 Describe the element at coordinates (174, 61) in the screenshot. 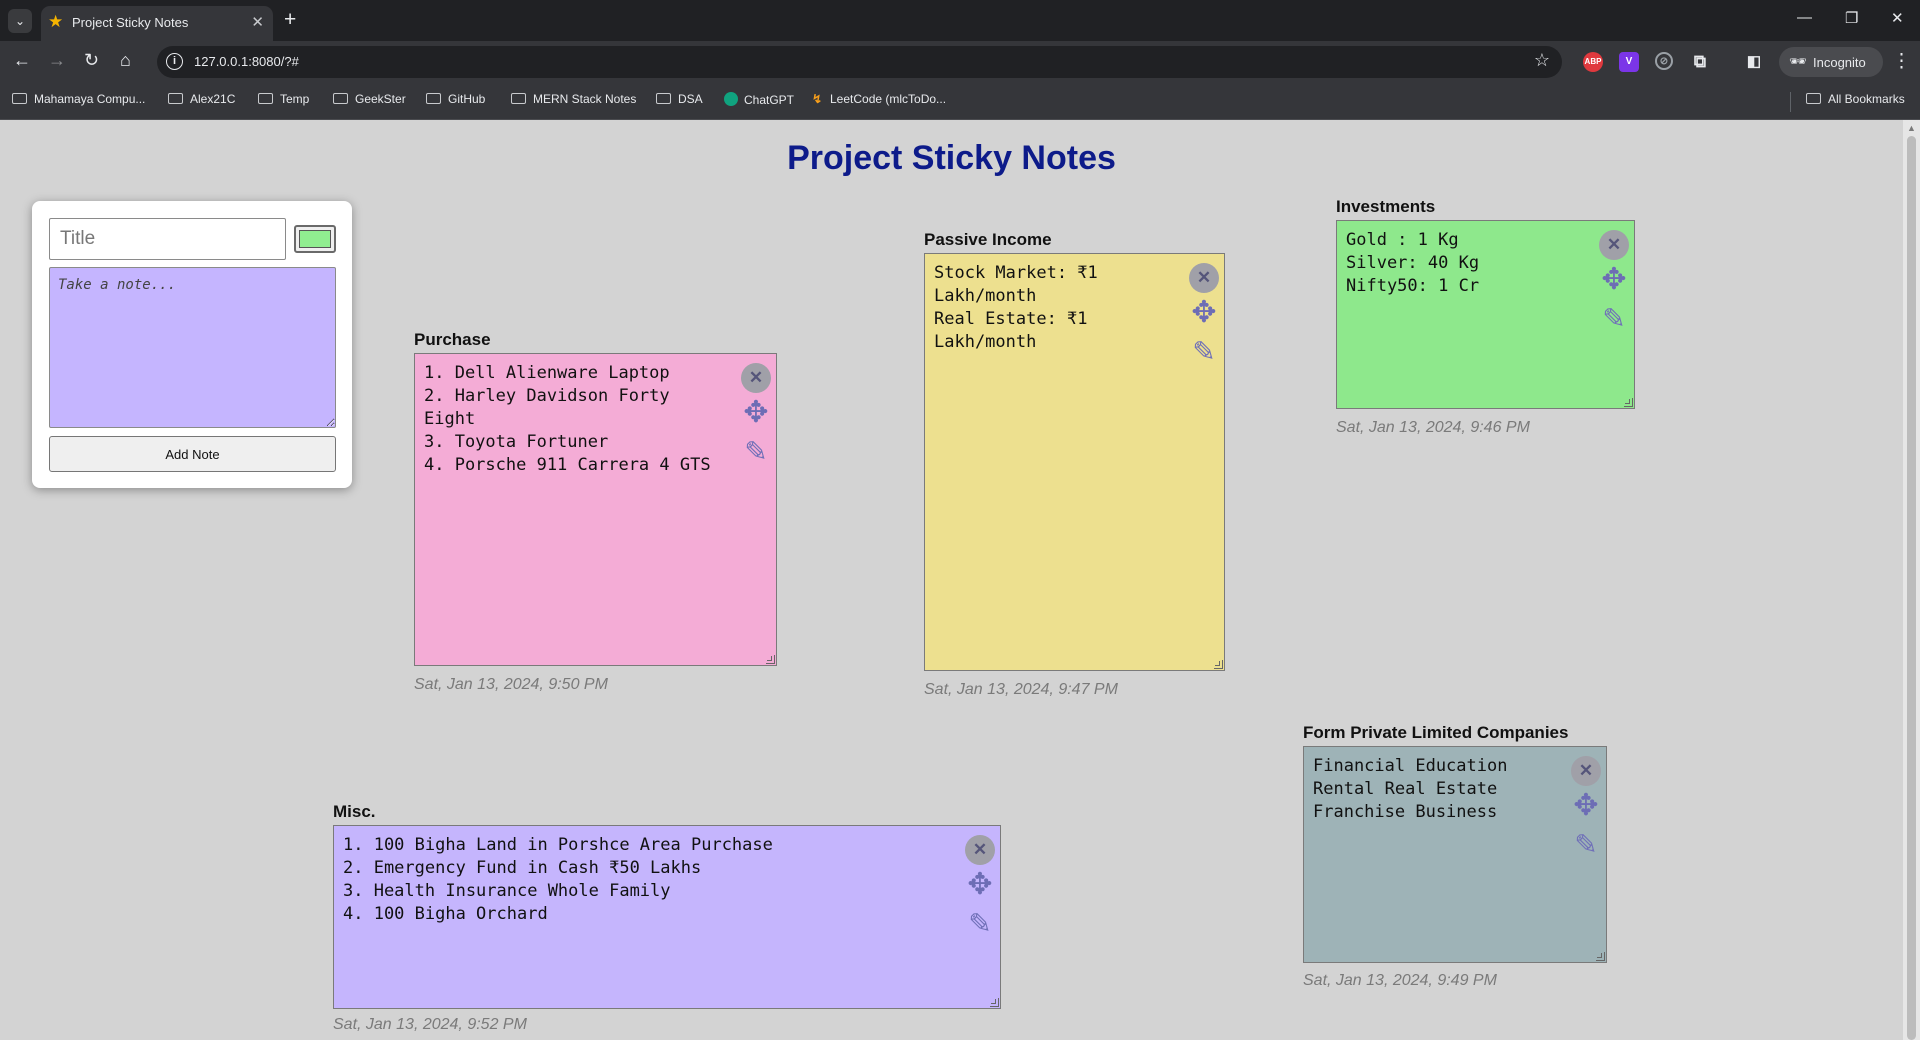

I see `site-info-icon: i` at that location.